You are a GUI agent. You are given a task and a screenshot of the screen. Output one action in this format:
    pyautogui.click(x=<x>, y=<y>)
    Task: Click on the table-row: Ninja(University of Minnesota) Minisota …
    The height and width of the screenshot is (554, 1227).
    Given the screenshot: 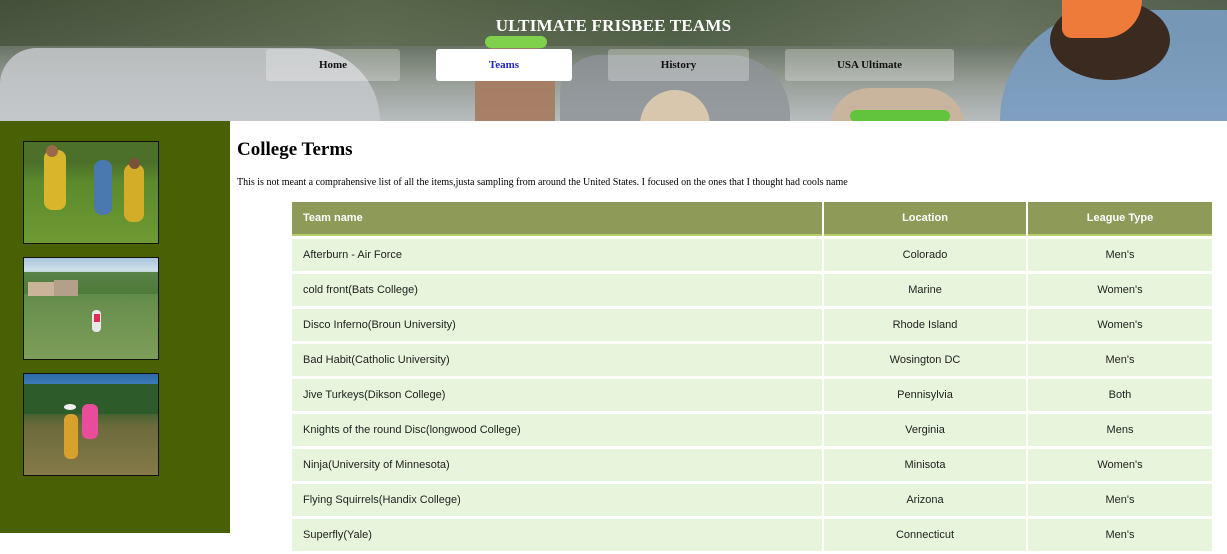 What is the action you would take?
    pyautogui.click(x=752, y=465)
    